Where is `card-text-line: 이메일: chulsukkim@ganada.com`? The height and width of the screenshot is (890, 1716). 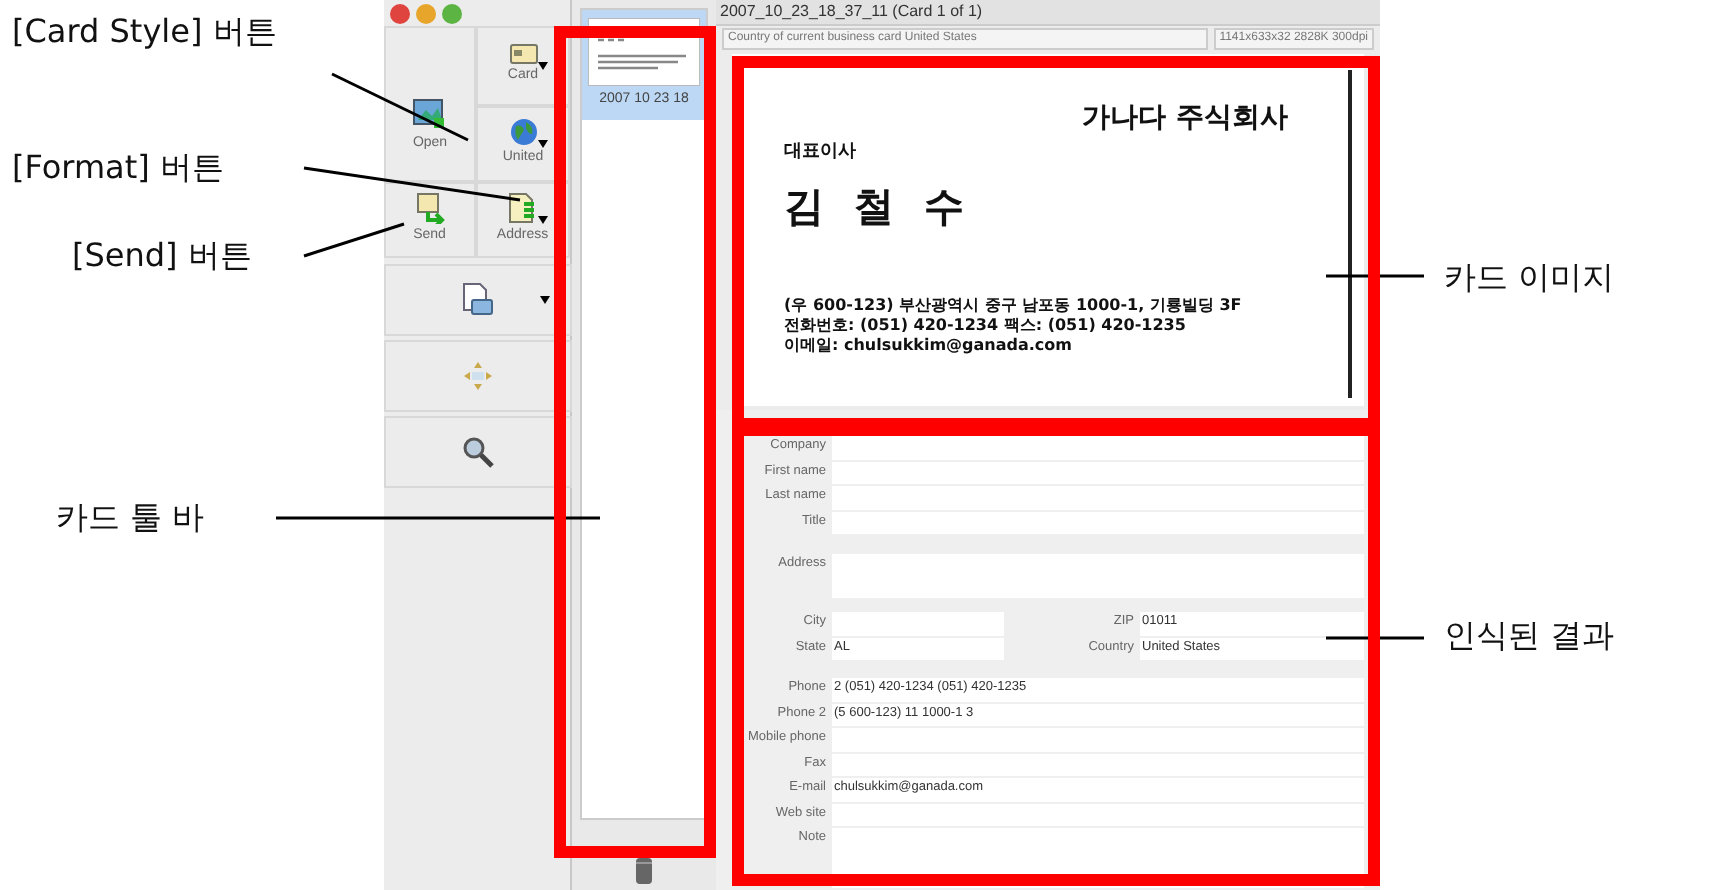 card-text-line: 이메일: chulsukkim@ganada.com is located at coordinates (929, 345).